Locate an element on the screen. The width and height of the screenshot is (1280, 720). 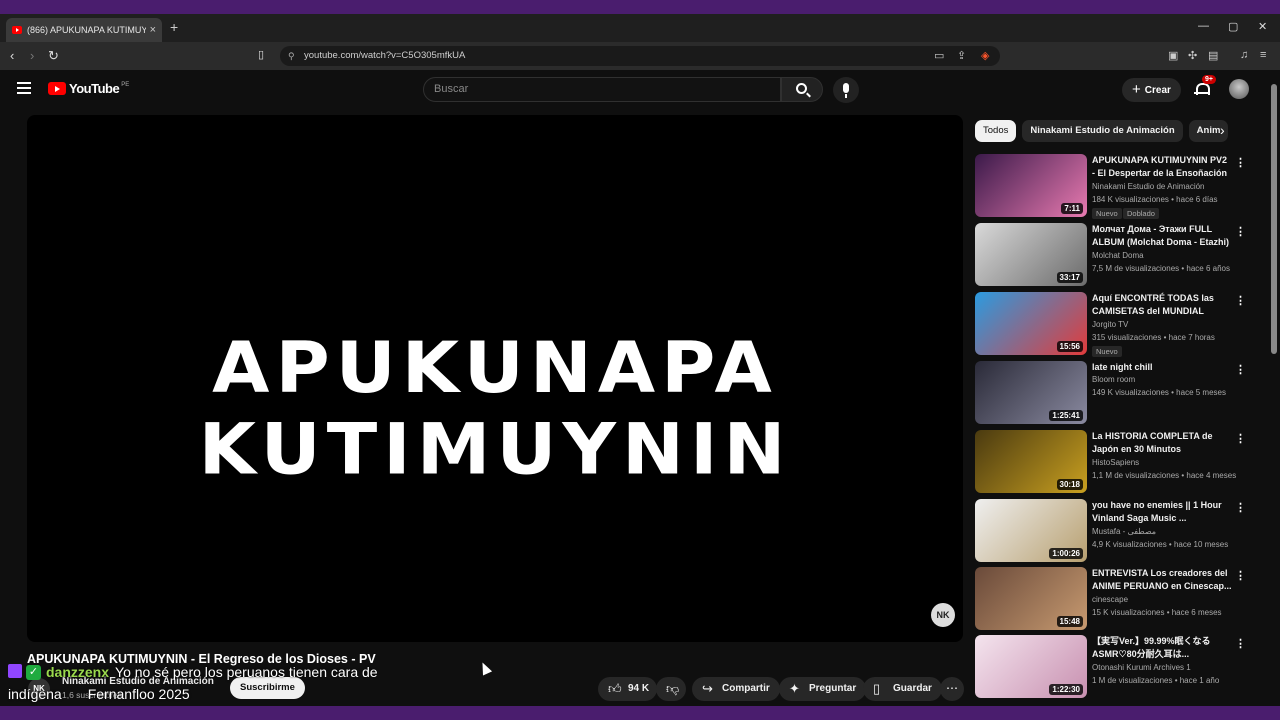
recommendation-channel: Ninakami Estudio de Animación is located at coordinates (1148, 186).